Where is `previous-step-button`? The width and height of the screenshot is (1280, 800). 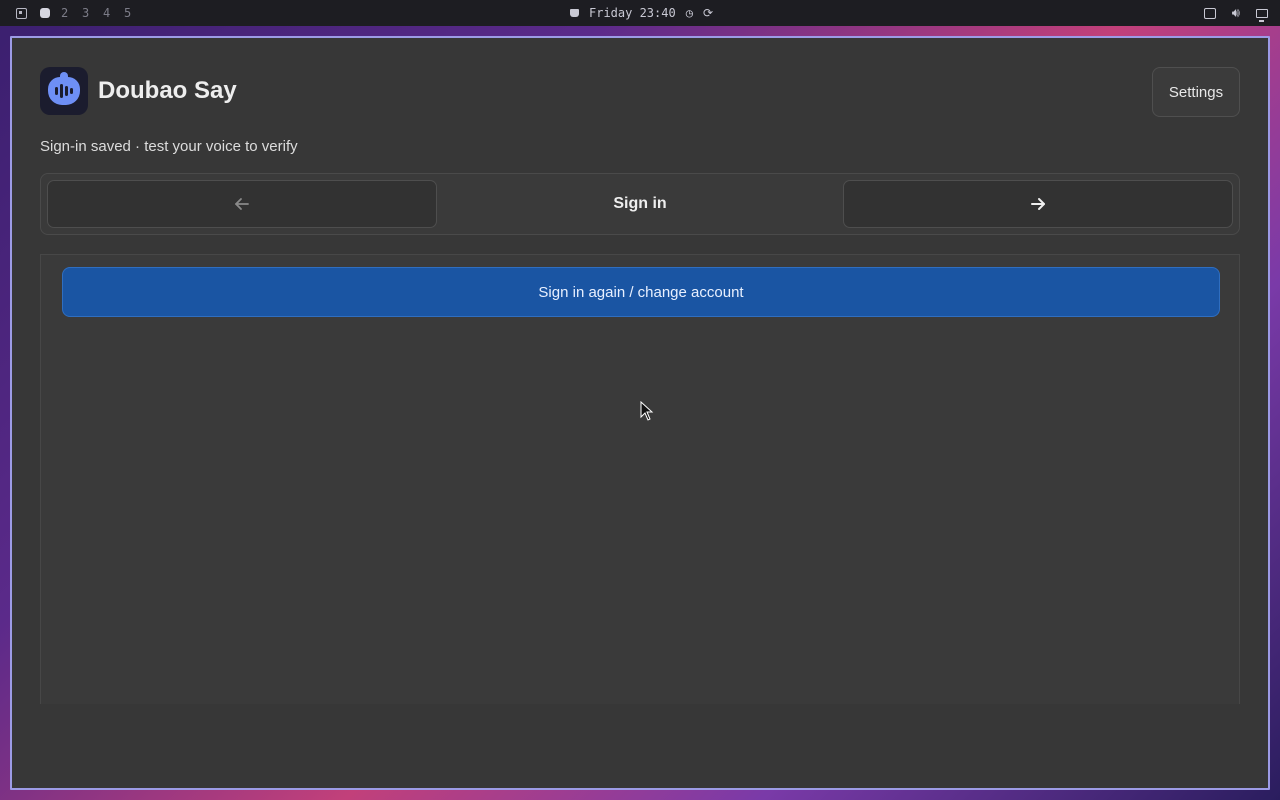
previous-step-button is located at coordinates (242, 204).